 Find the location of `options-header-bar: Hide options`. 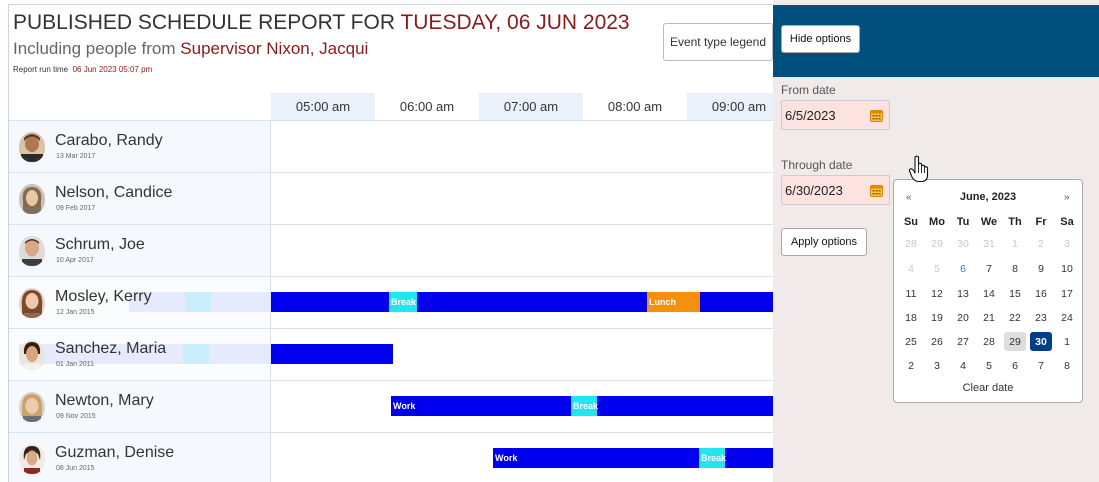

options-header-bar: Hide options is located at coordinates (936, 41).